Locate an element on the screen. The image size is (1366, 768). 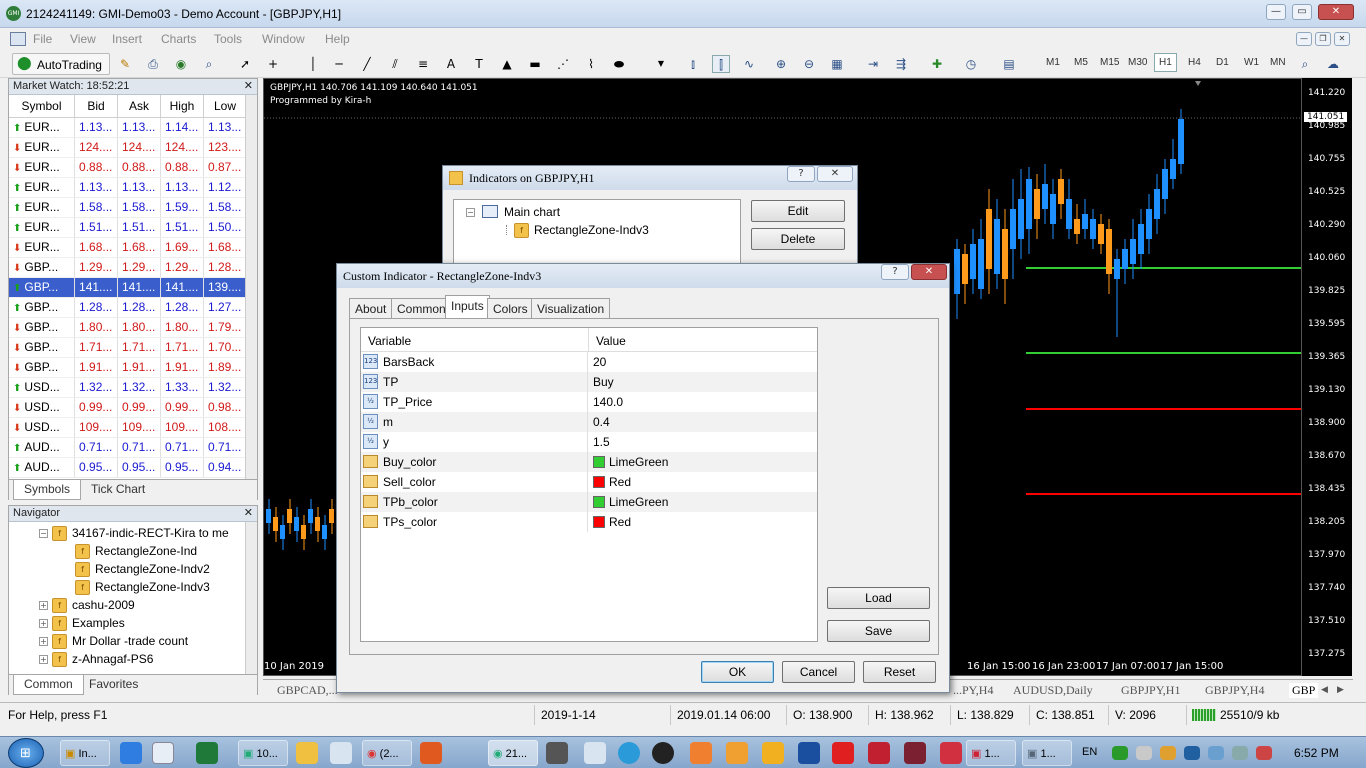
input-row: ½ TP_Price 140.0 is located at coordinates (589, 402).